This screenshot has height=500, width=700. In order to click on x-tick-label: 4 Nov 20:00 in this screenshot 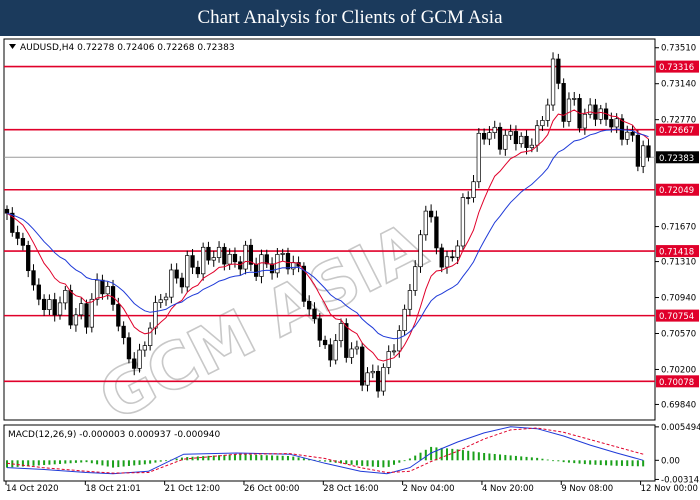, I will do `click(508, 489)`.